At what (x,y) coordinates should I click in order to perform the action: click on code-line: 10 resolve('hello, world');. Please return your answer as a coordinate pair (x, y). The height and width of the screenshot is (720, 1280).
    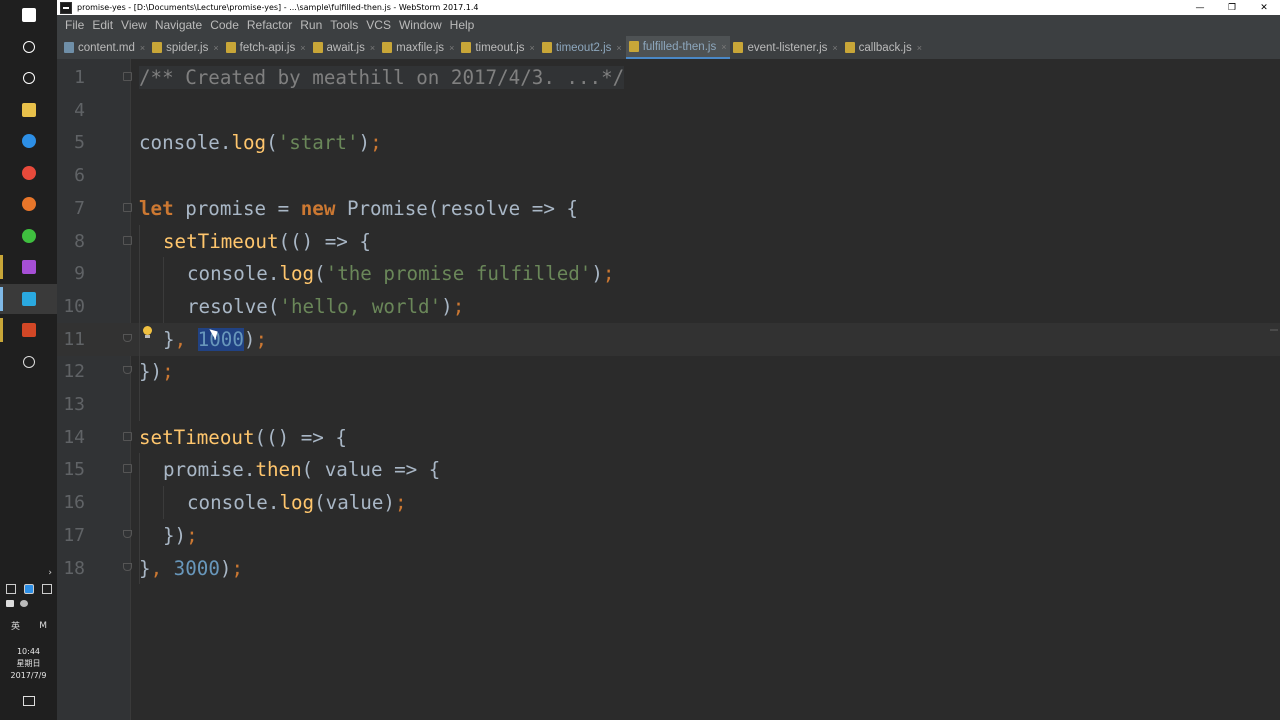
    Looking at the image, I should click on (668, 306).